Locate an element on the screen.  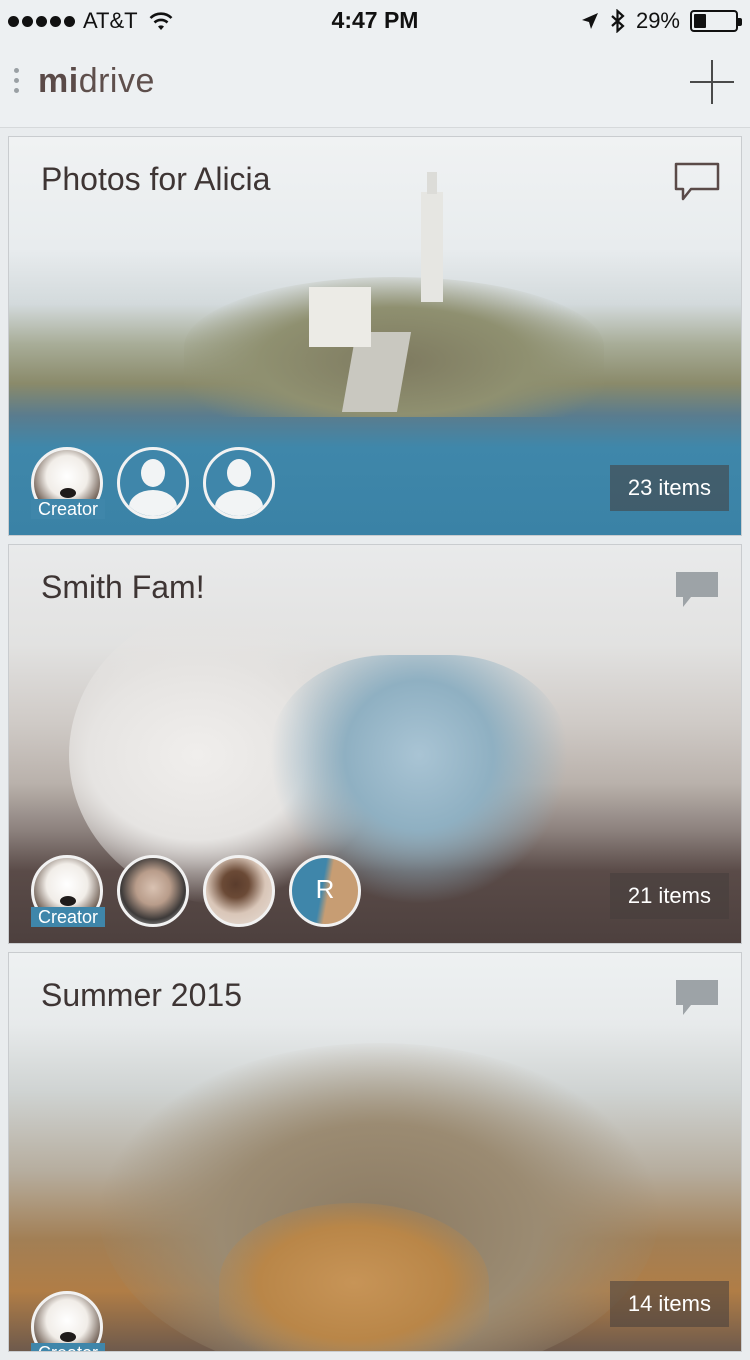
avatar-initial: R is located at coordinates (325, 891).